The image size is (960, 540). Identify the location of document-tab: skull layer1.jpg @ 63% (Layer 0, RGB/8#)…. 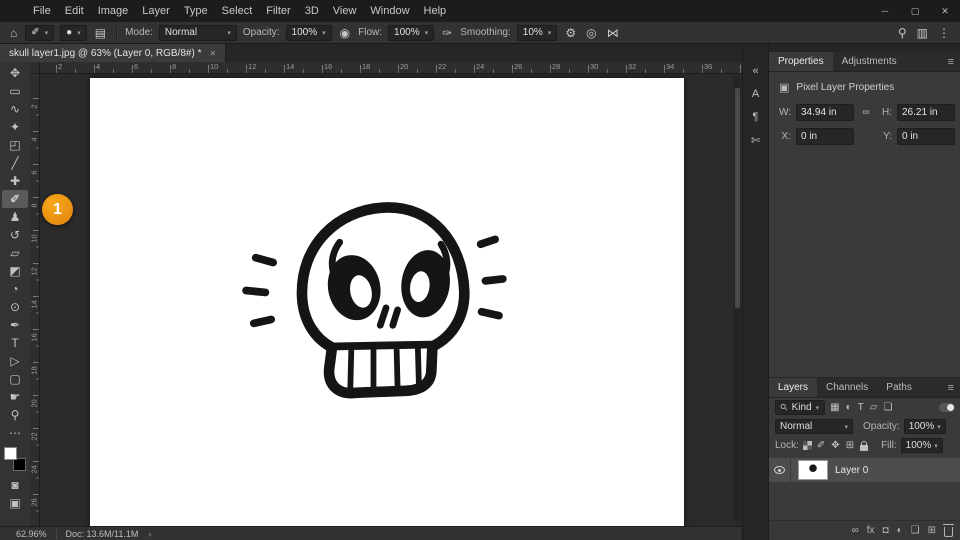
(113, 53).